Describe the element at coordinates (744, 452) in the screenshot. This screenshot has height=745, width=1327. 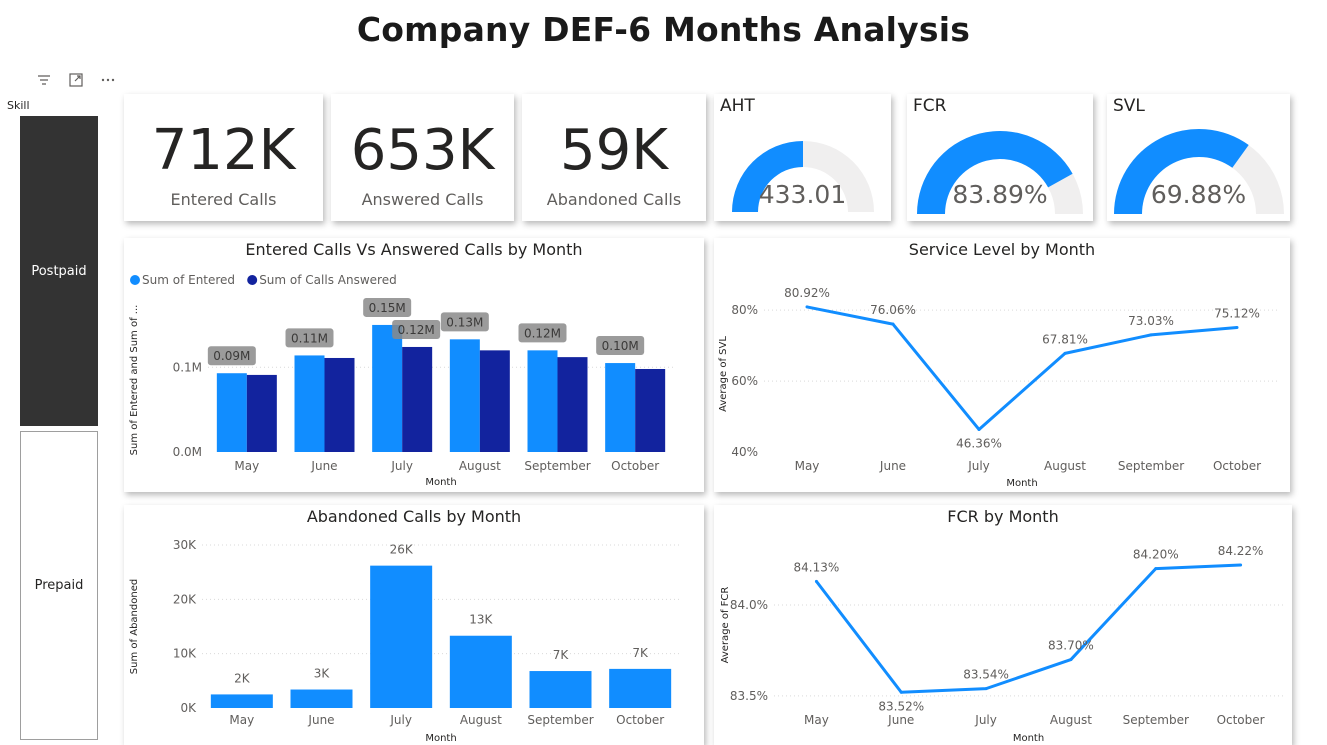
I see `y-tick-label: 40%` at that location.